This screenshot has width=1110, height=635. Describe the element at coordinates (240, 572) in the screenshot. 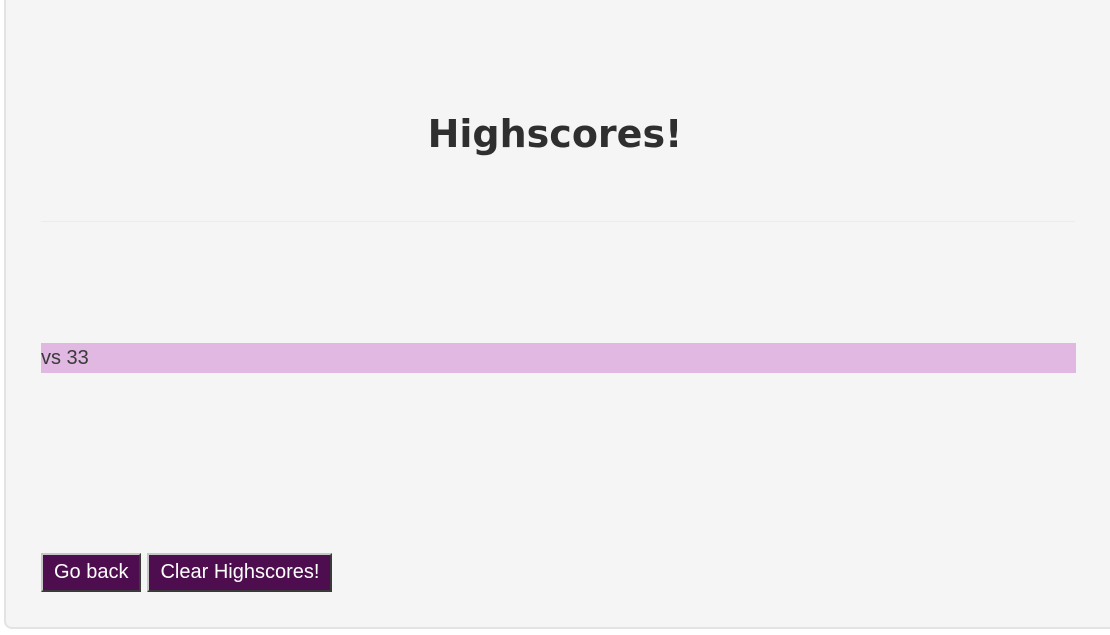

I see `clear-highscores-button: Clear Highscores!` at that location.